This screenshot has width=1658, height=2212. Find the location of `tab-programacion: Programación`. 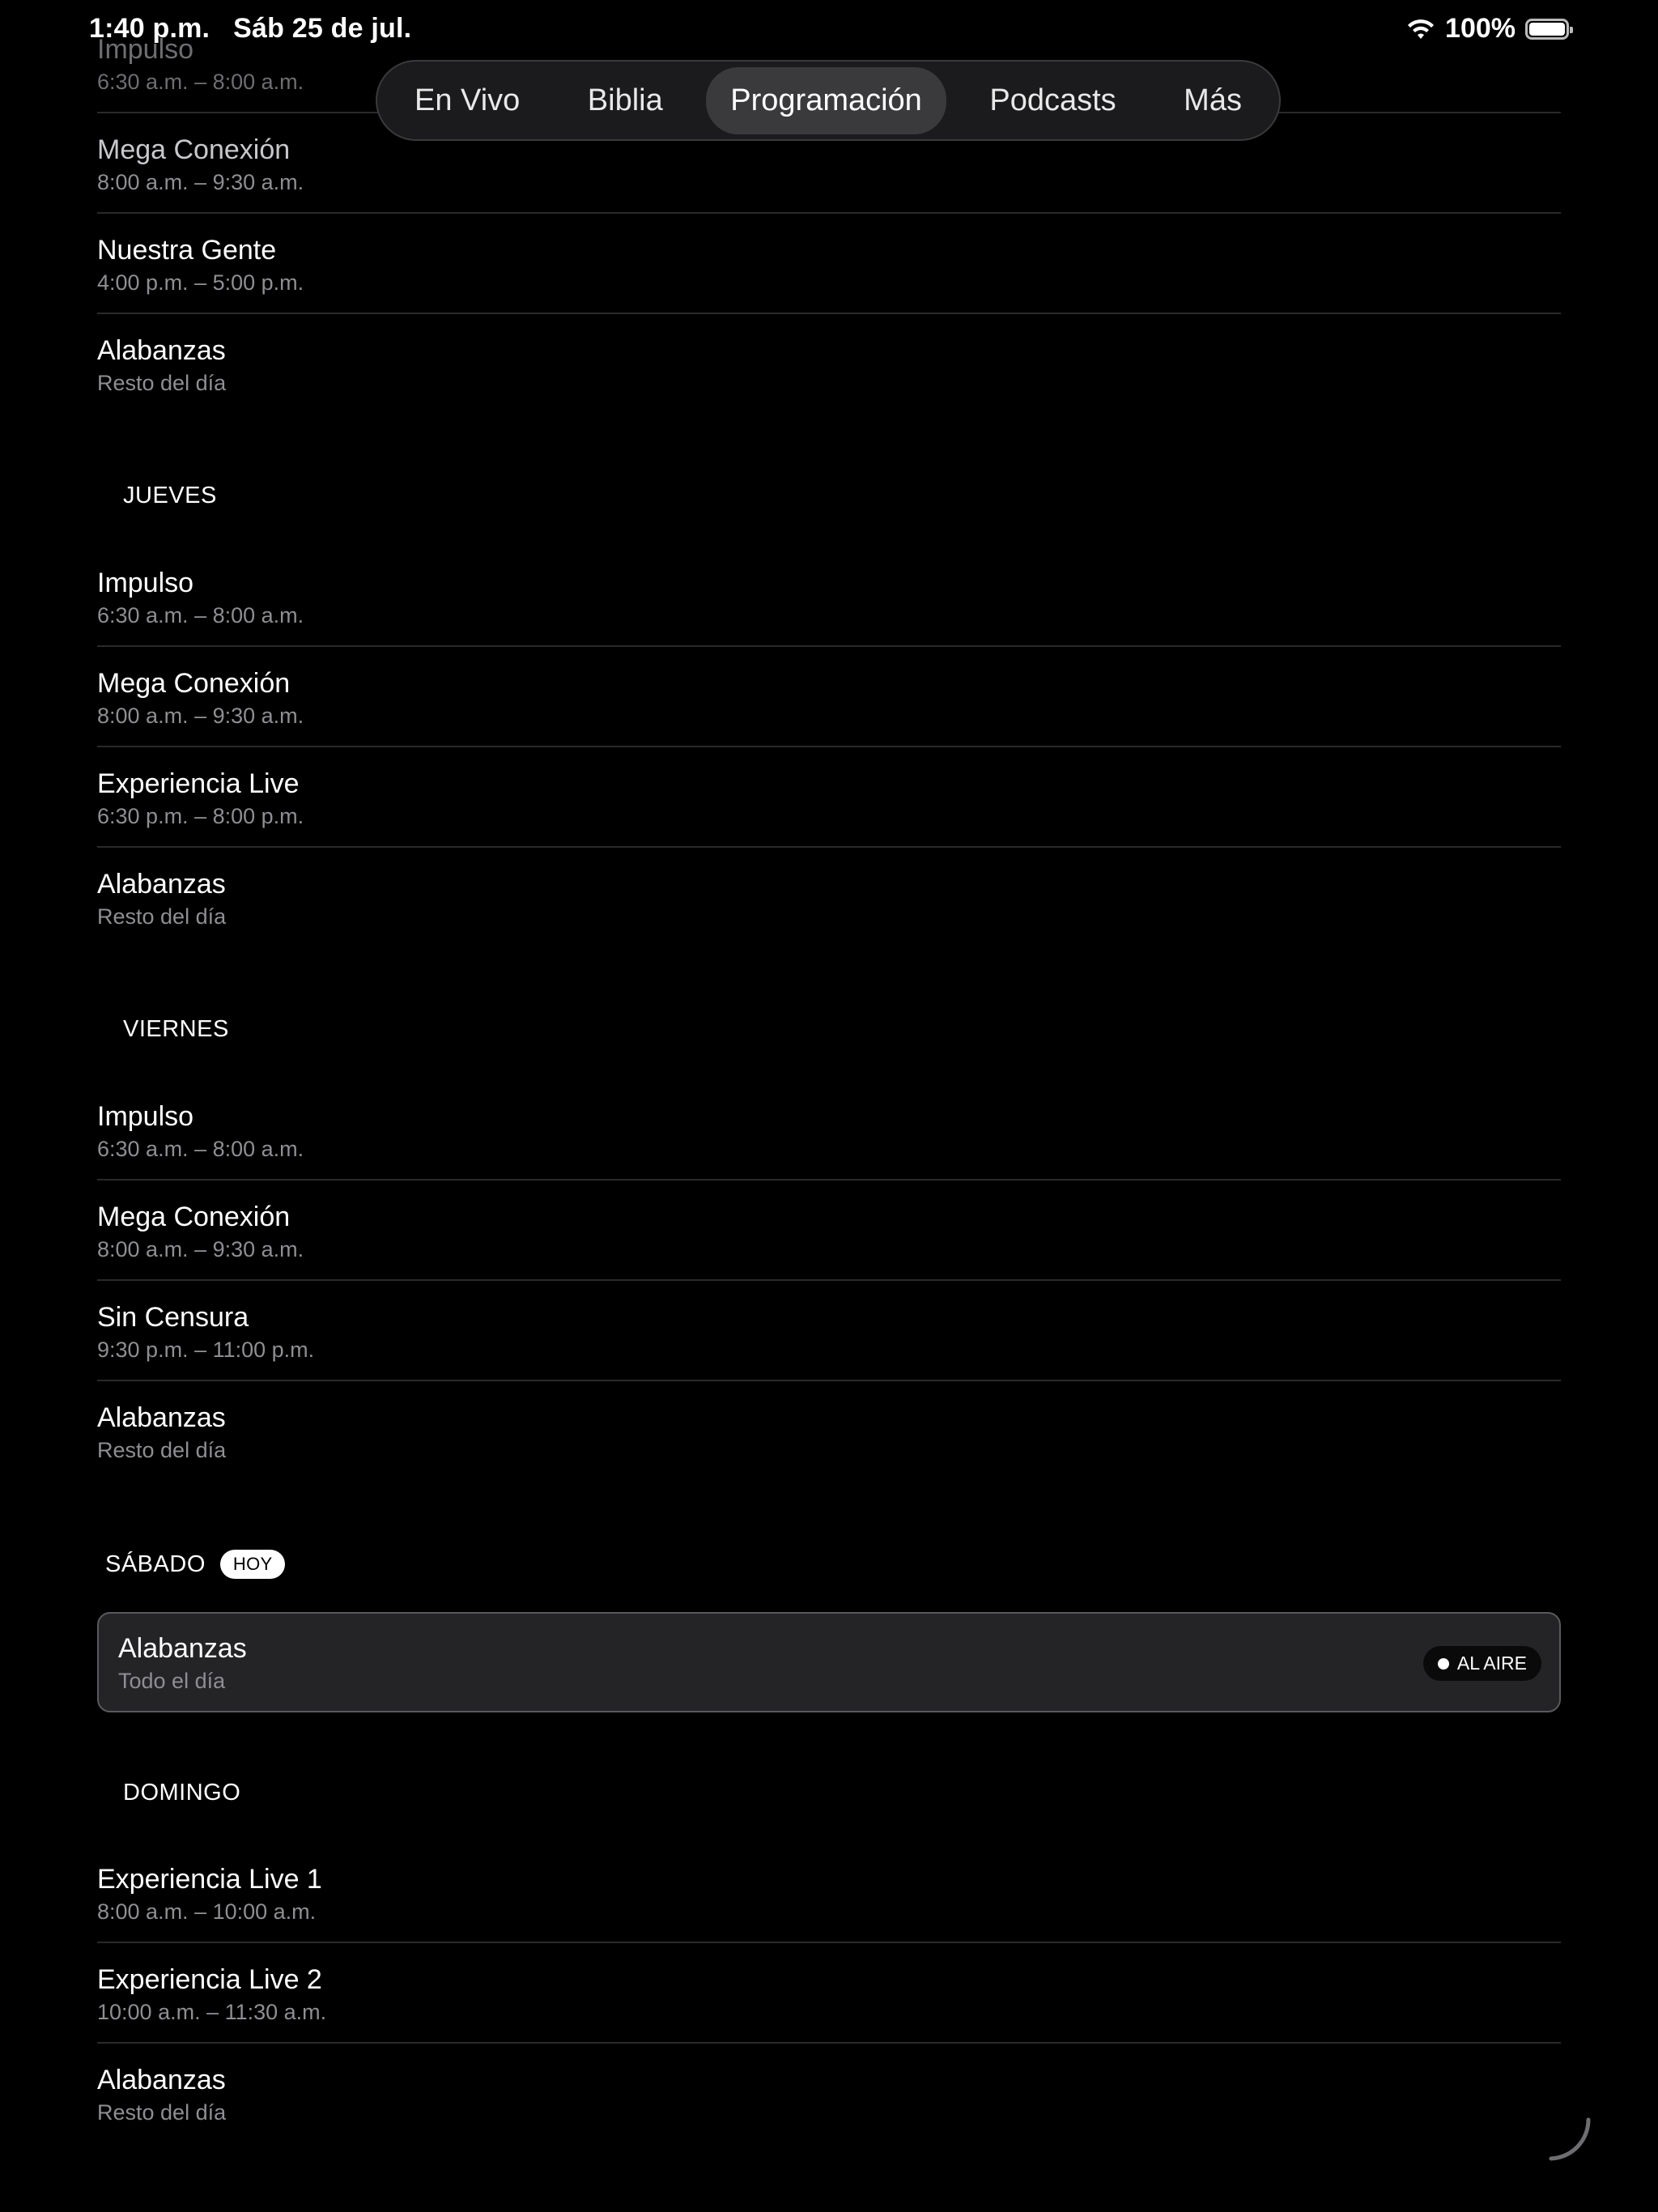

tab-programacion: Programación is located at coordinates (826, 100).